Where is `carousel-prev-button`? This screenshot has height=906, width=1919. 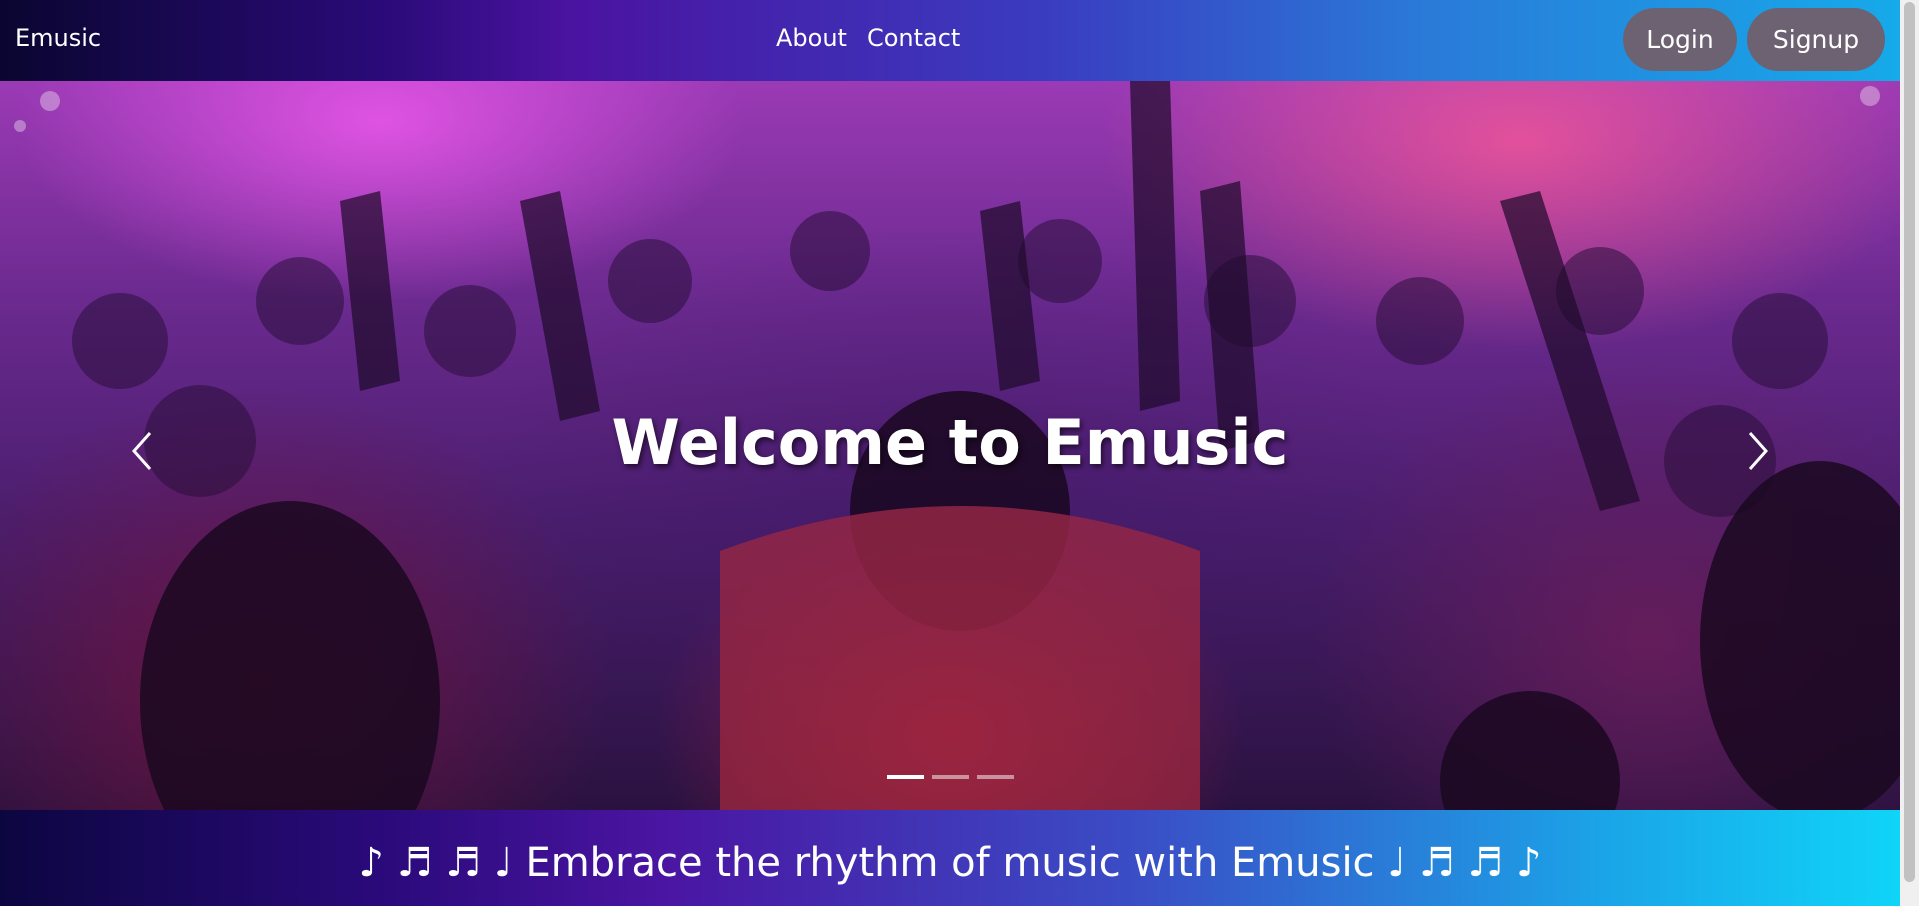
carousel-prev-button is located at coordinates (142, 451).